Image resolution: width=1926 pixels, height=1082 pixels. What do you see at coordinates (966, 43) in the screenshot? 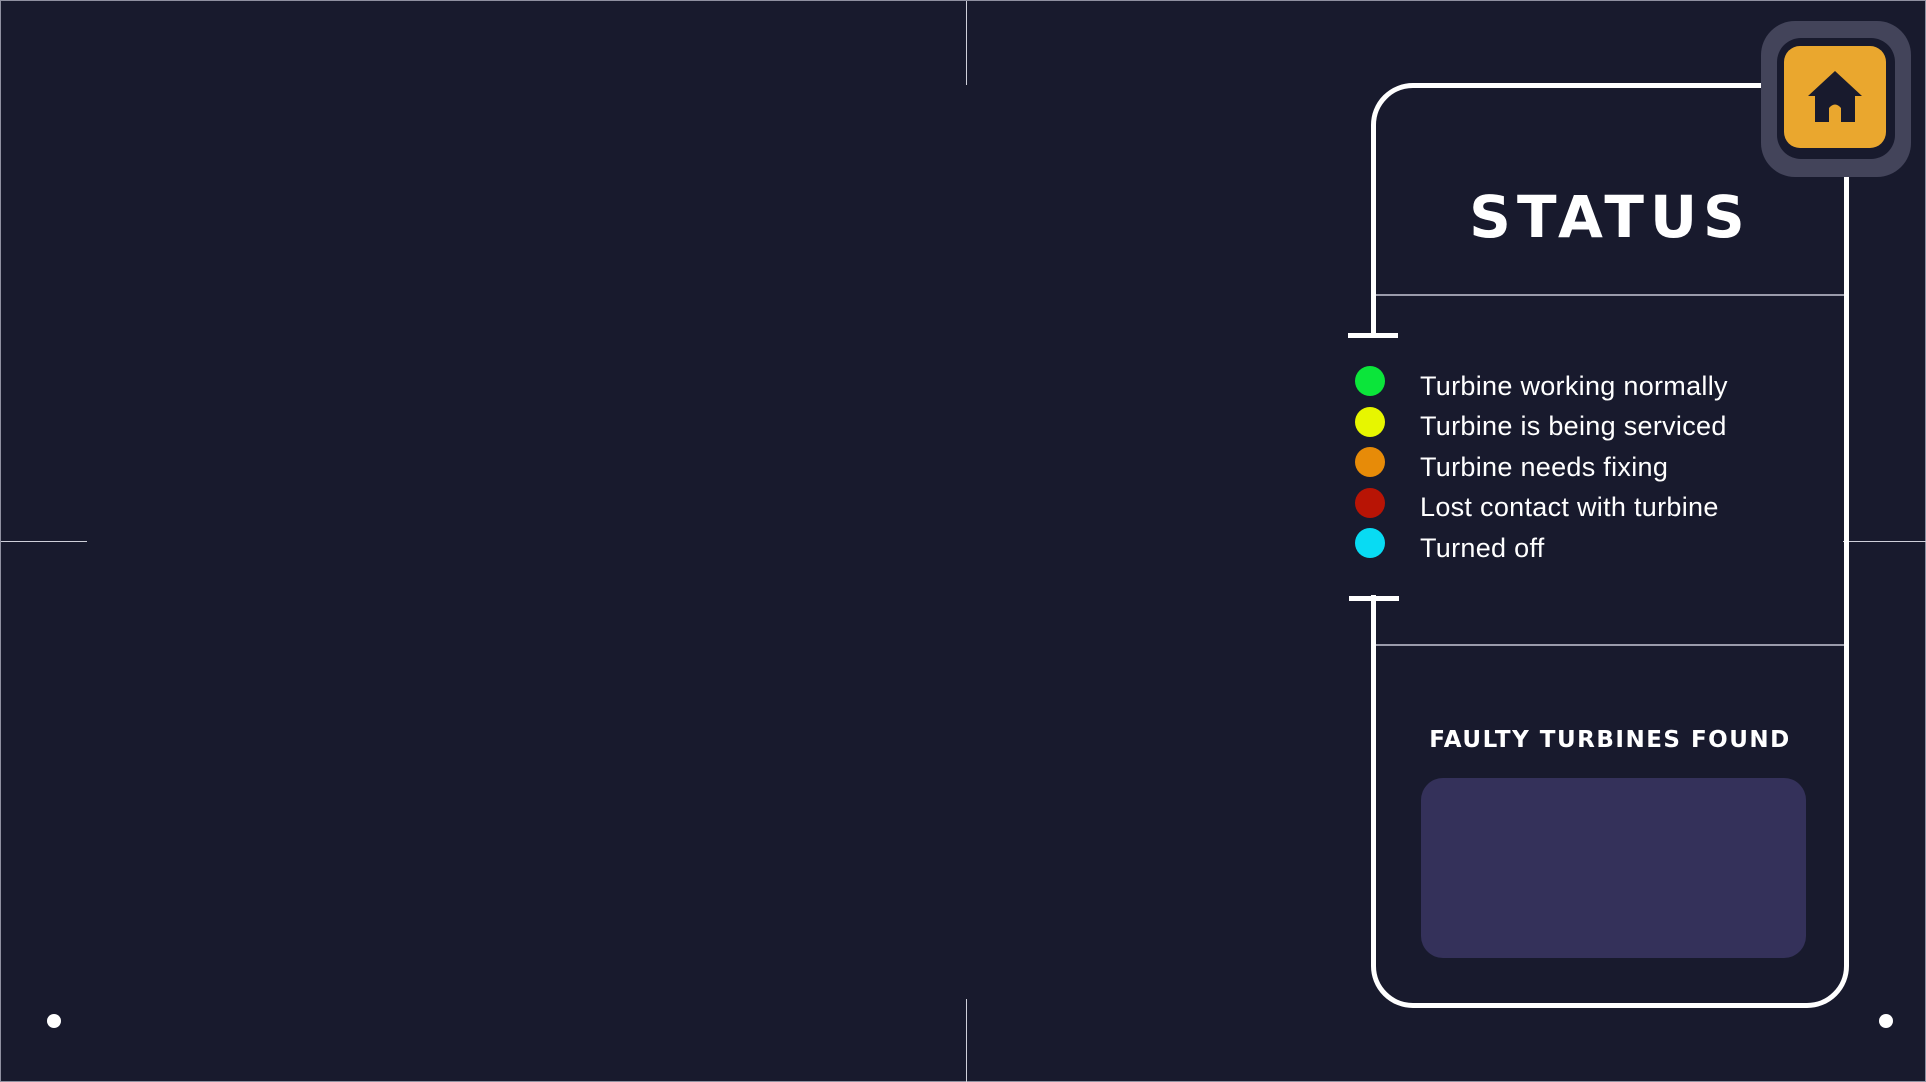
I see `guide-line-top` at bounding box center [966, 43].